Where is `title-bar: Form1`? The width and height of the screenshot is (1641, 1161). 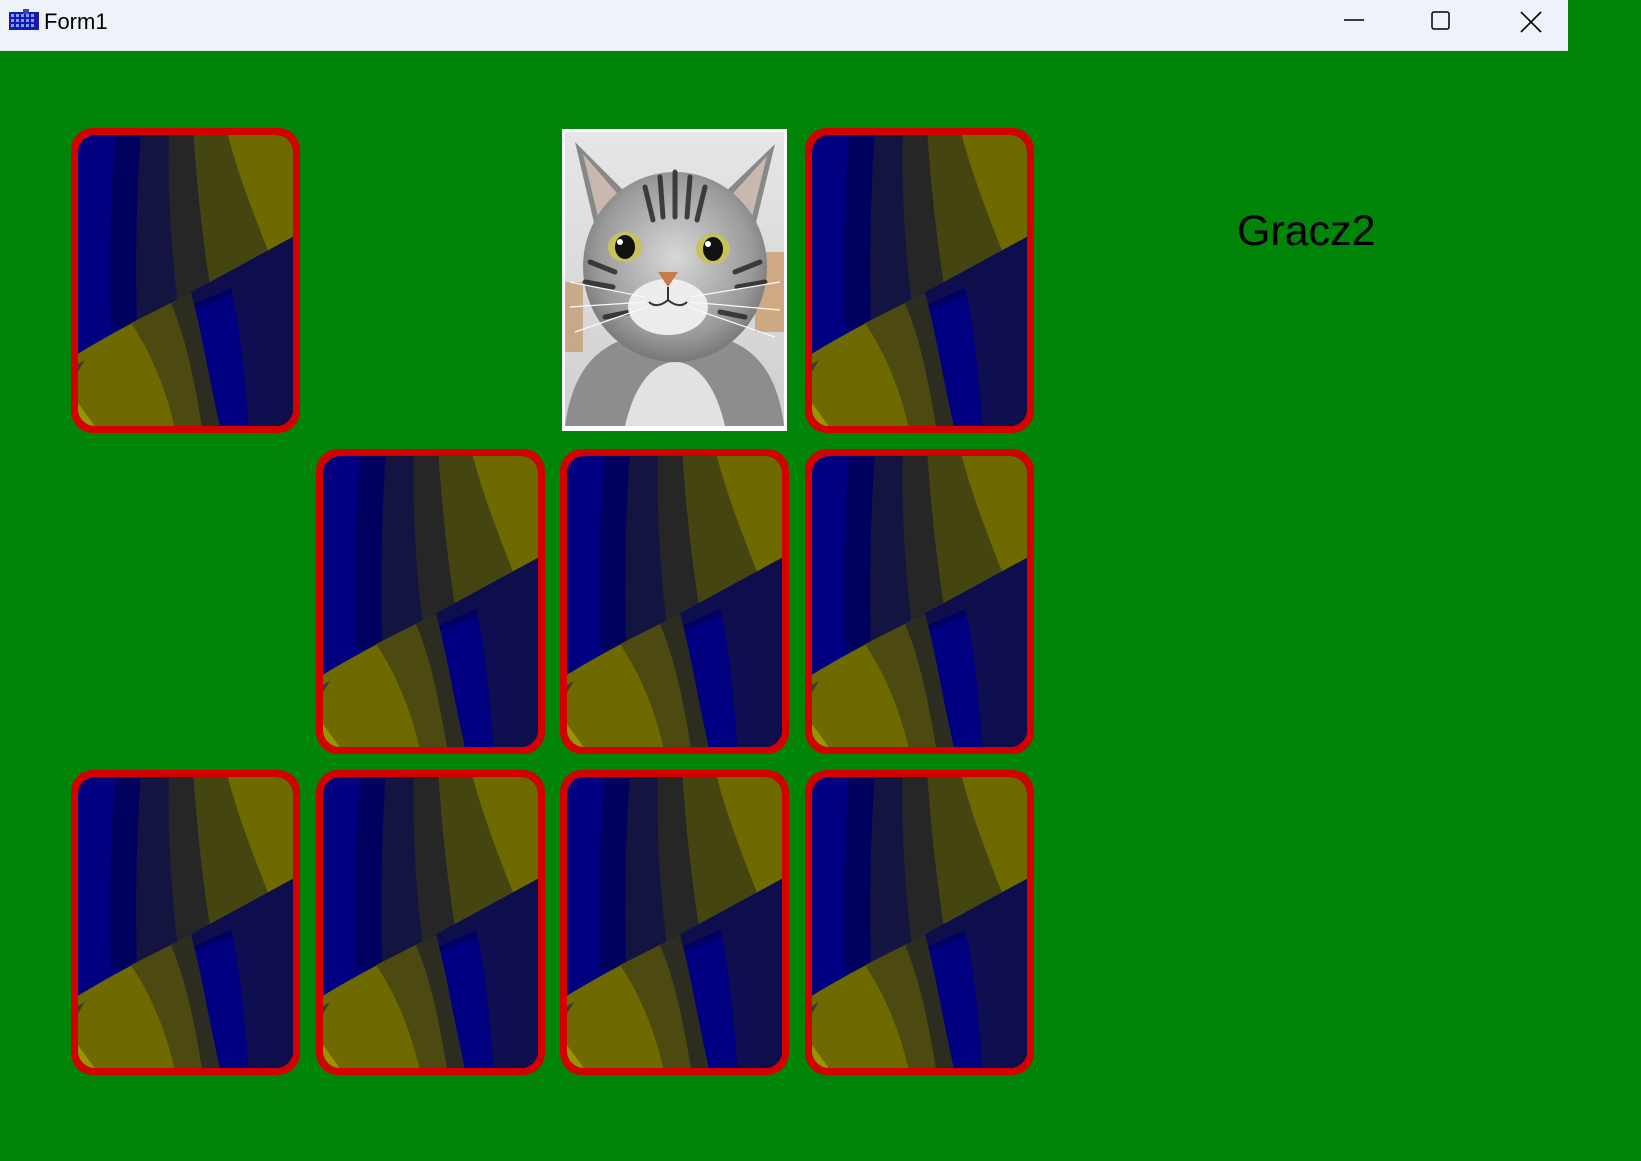
title-bar: Form1 is located at coordinates (784, 25).